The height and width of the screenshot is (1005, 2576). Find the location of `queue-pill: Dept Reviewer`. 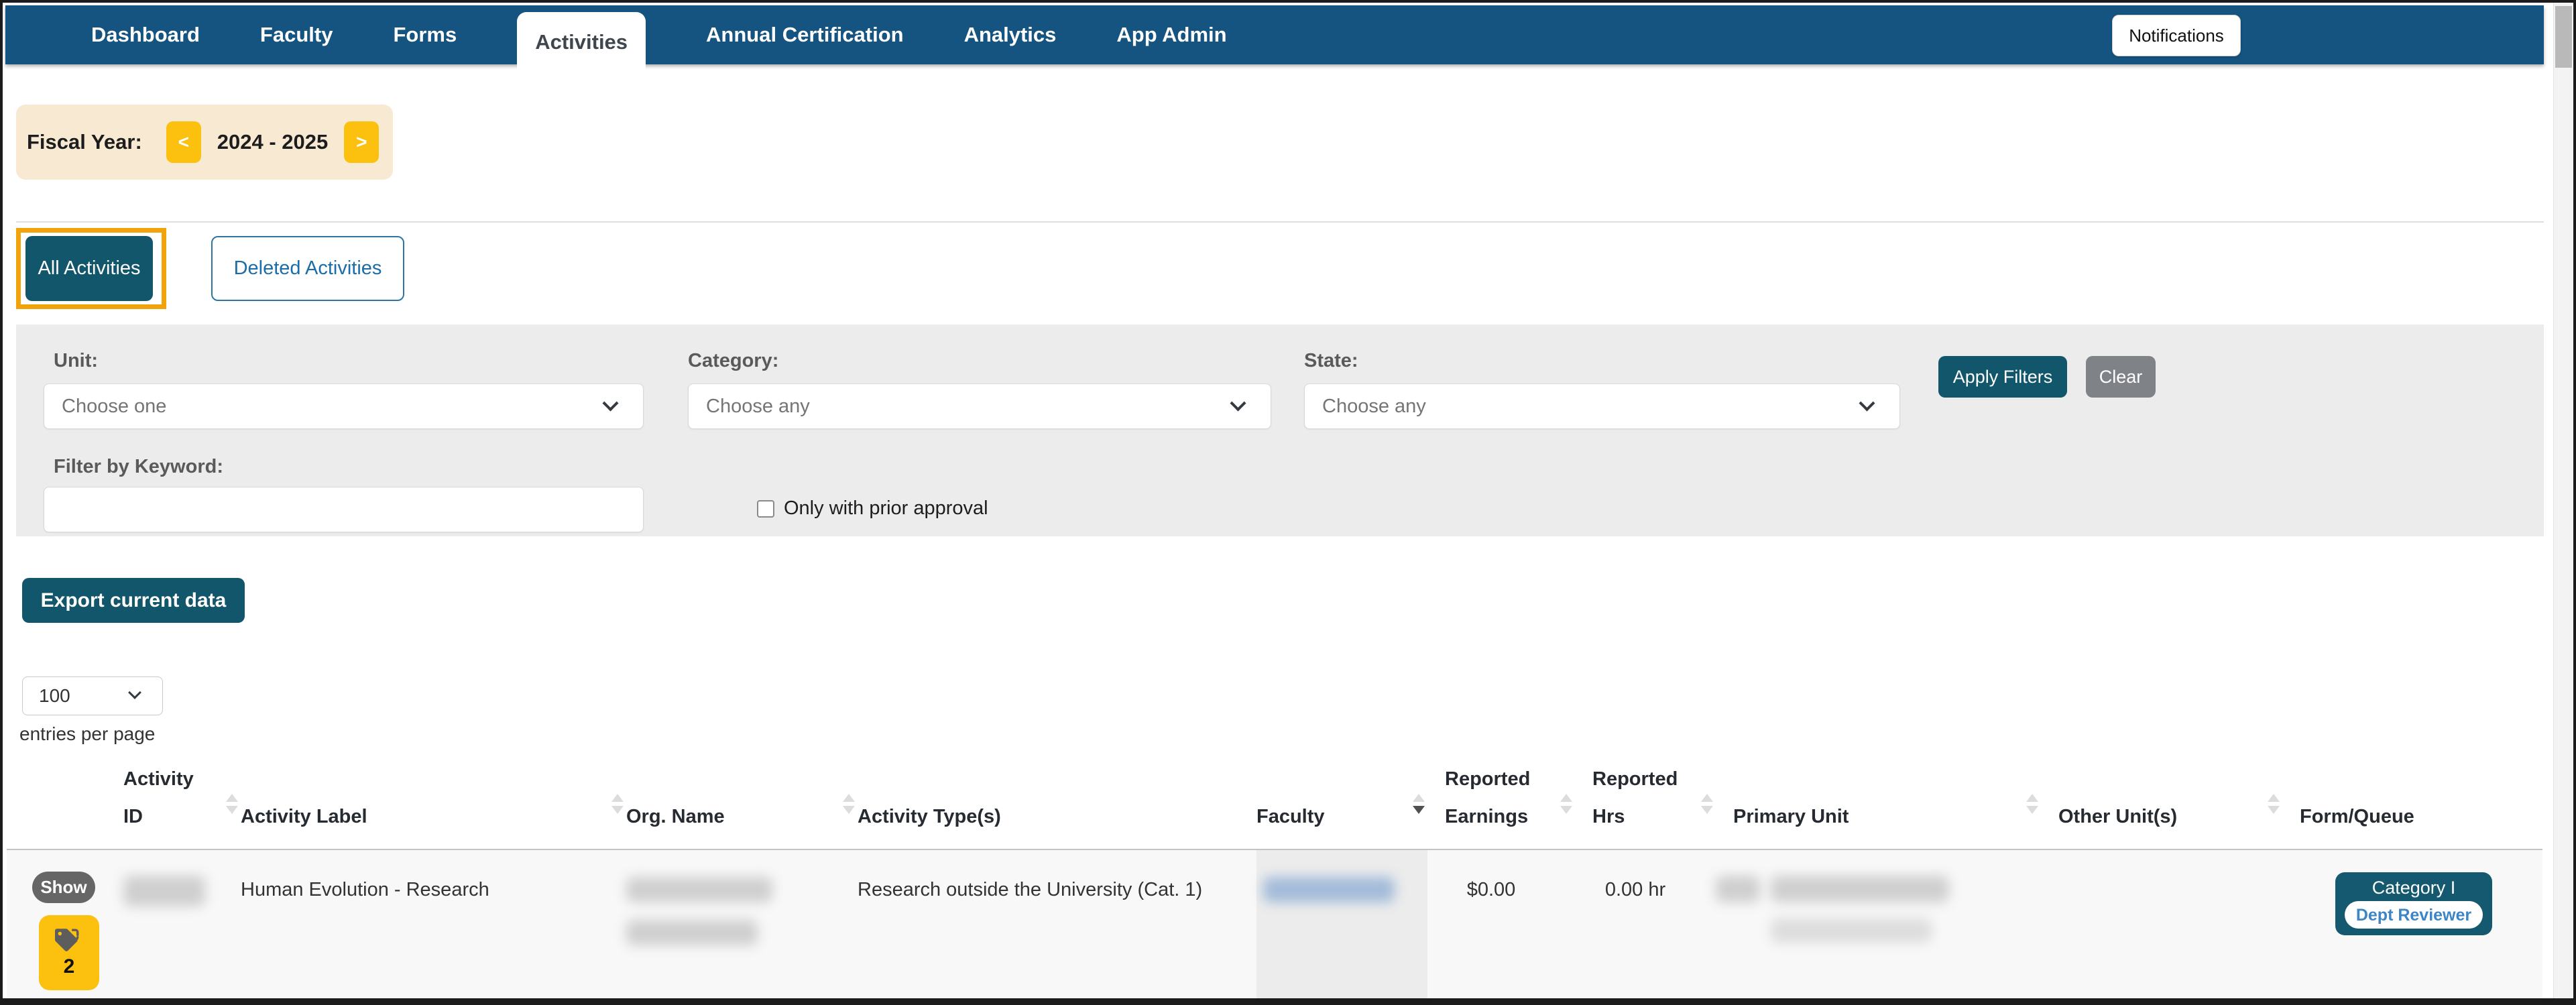

queue-pill: Dept Reviewer is located at coordinates (2414, 915).